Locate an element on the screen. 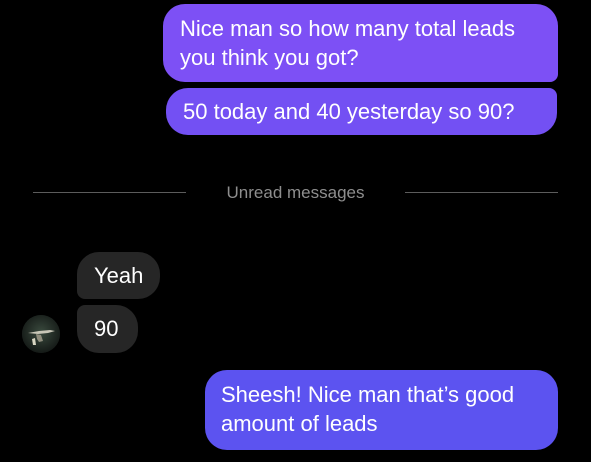 The height and width of the screenshot is (462, 591). incoming-message-bubble: Yeah is located at coordinates (118, 275).